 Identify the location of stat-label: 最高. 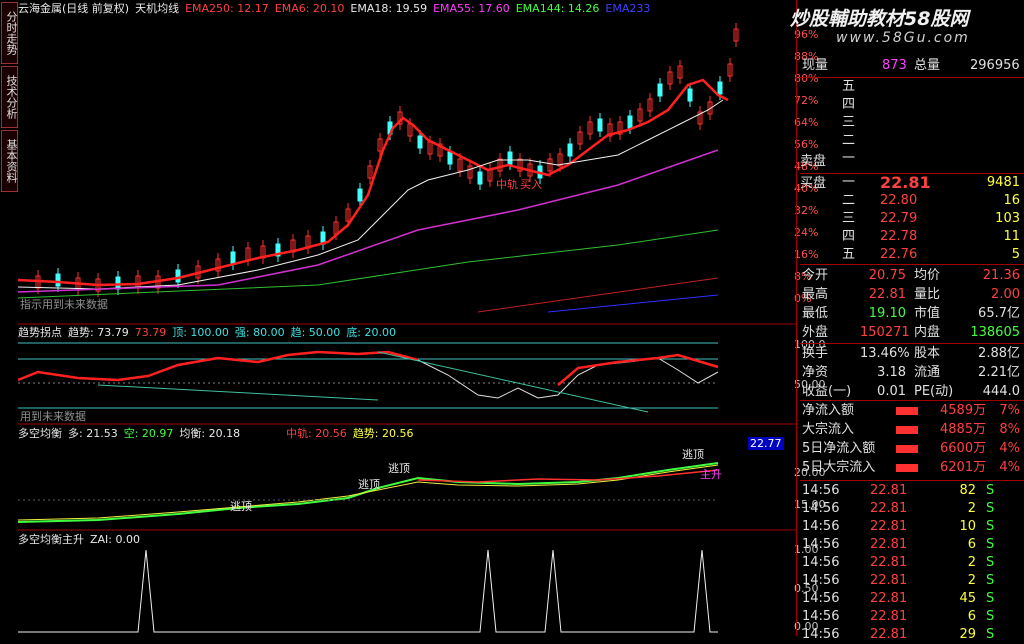
(815, 294).